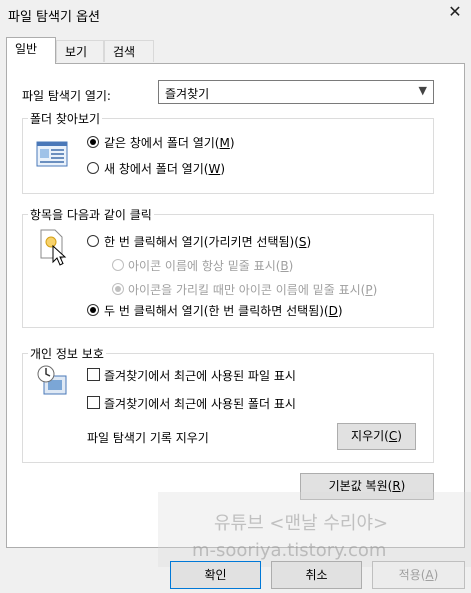 The width and height of the screenshot is (471, 593). What do you see at coordinates (76, 52) in the screenshot?
I see `tab-view-label: 보기` at bounding box center [76, 52].